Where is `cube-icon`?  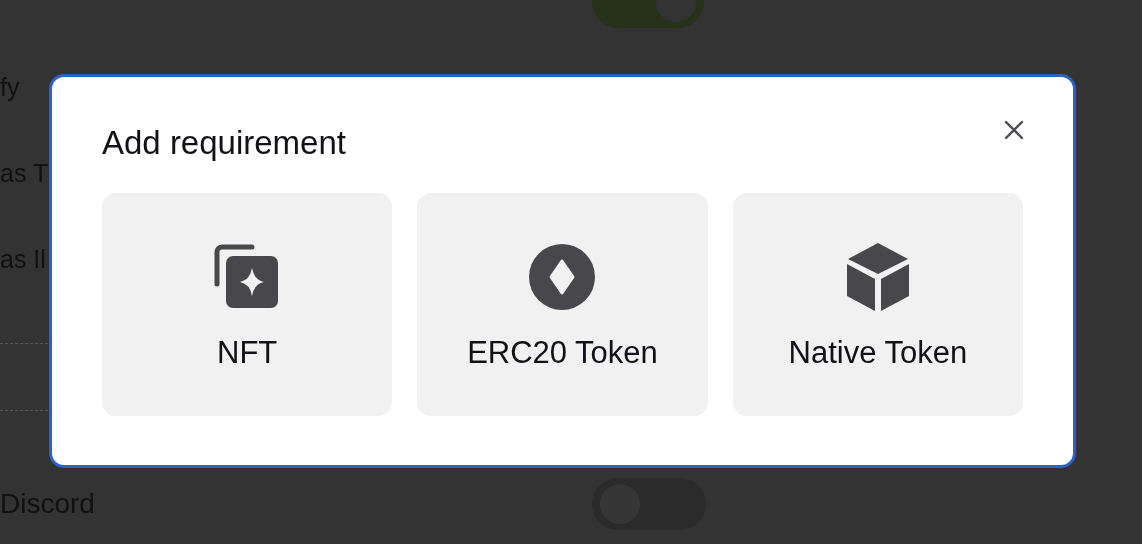 cube-icon is located at coordinates (877, 277).